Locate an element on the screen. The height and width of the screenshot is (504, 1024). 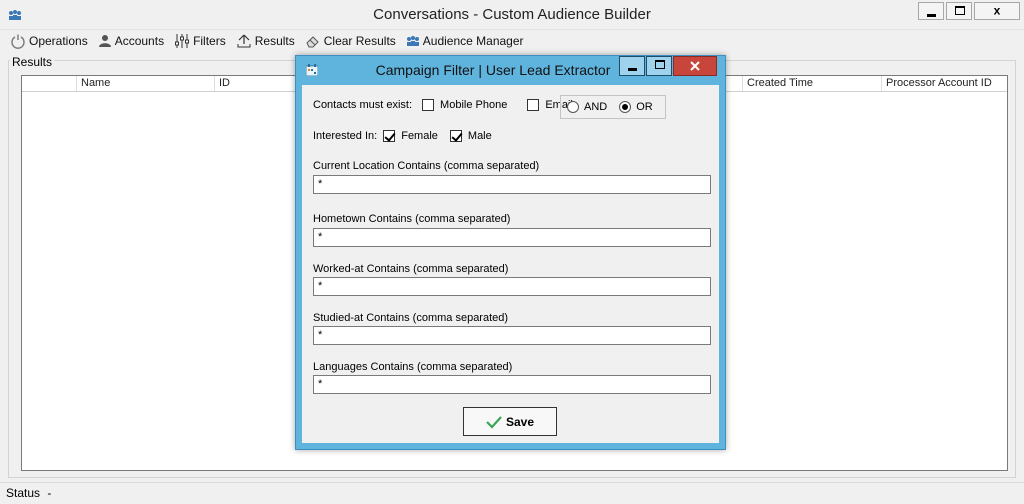
people-icon is located at coordinates (412, 41).